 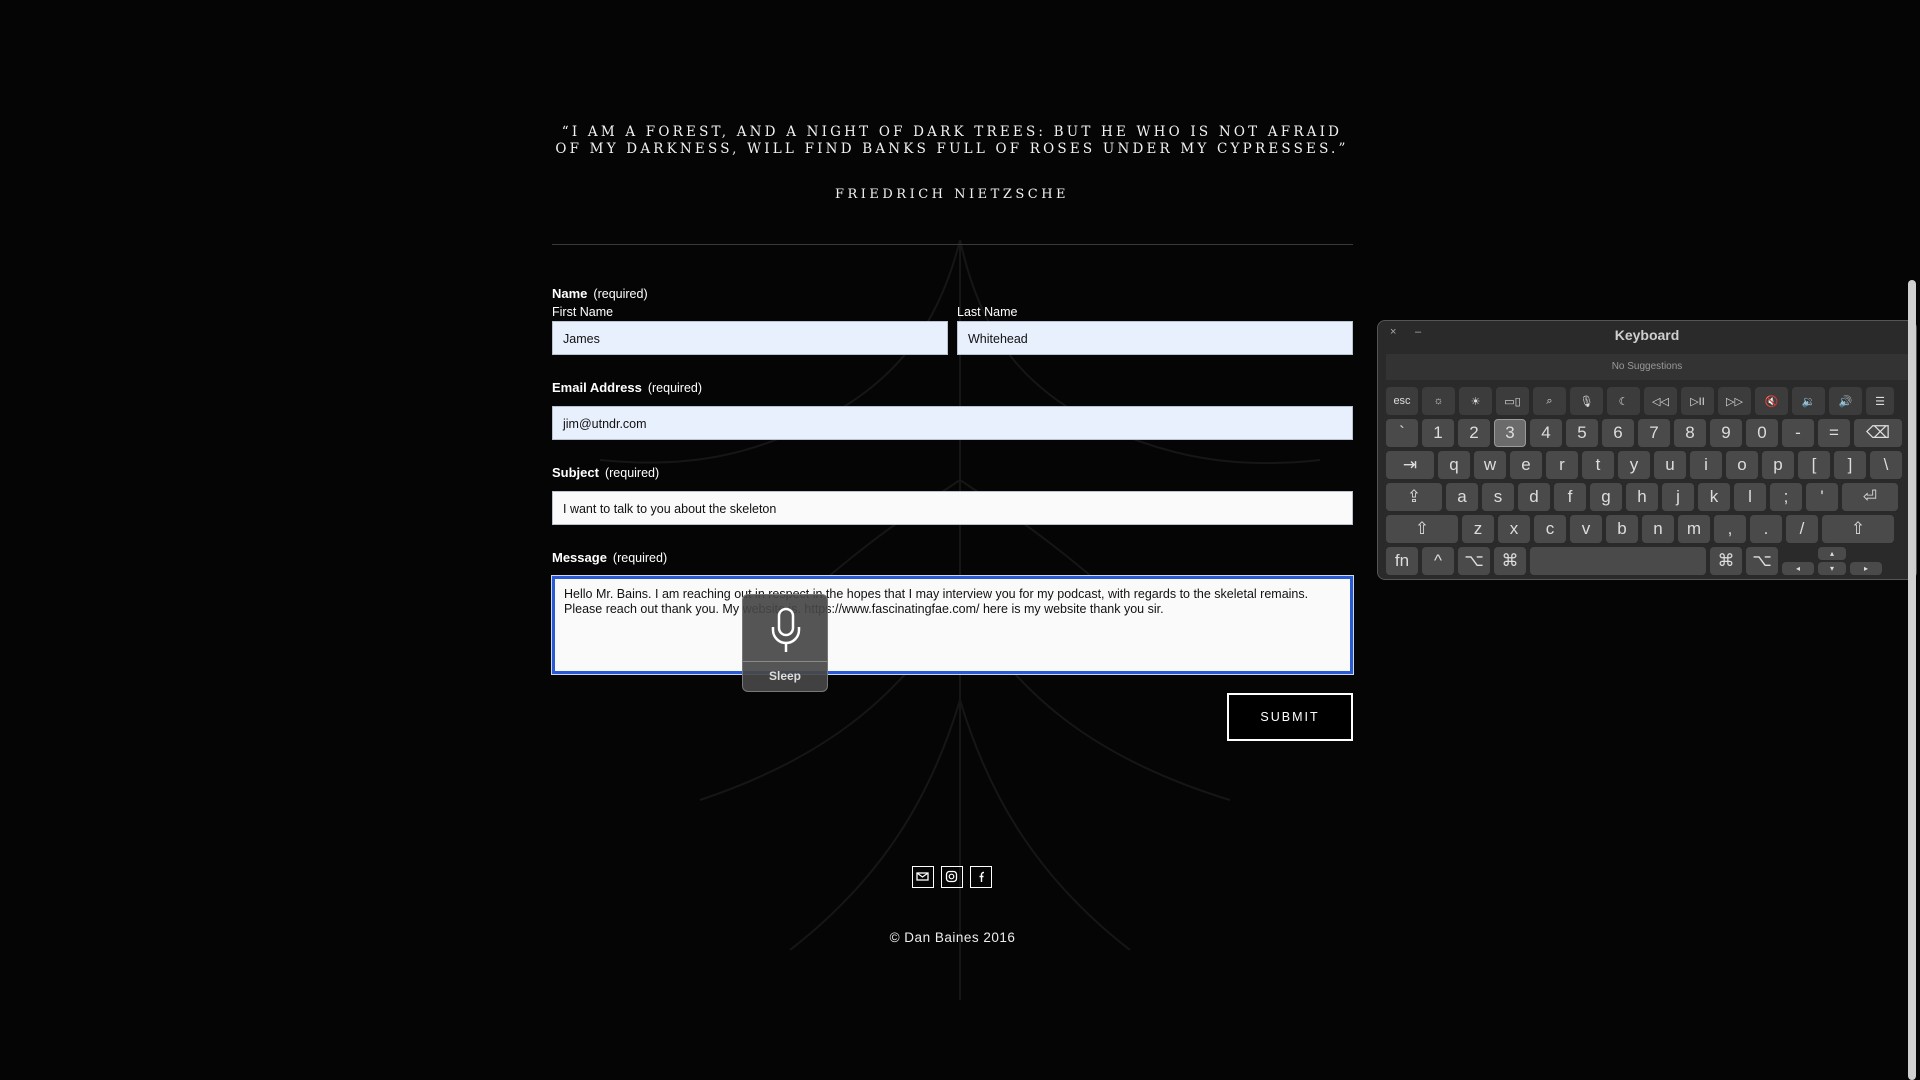 I want to click on key: ▷▷, so click(x=1734, y=401).